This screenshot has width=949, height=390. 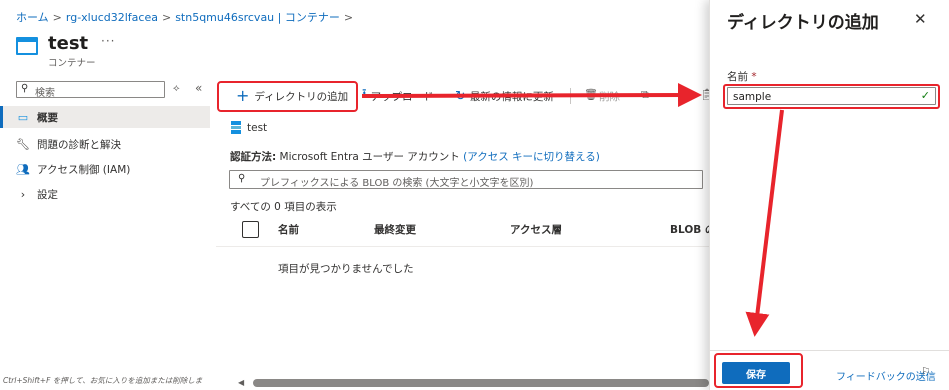 What do you see at coordinates (570, 96) in the screenshot?
I see `toolbar-divider` at bounding box center [570, 96].